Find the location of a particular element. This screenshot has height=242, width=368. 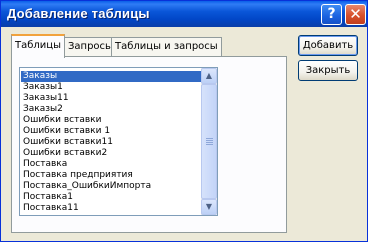

help-button: ? is located at coordinates (331, 14).